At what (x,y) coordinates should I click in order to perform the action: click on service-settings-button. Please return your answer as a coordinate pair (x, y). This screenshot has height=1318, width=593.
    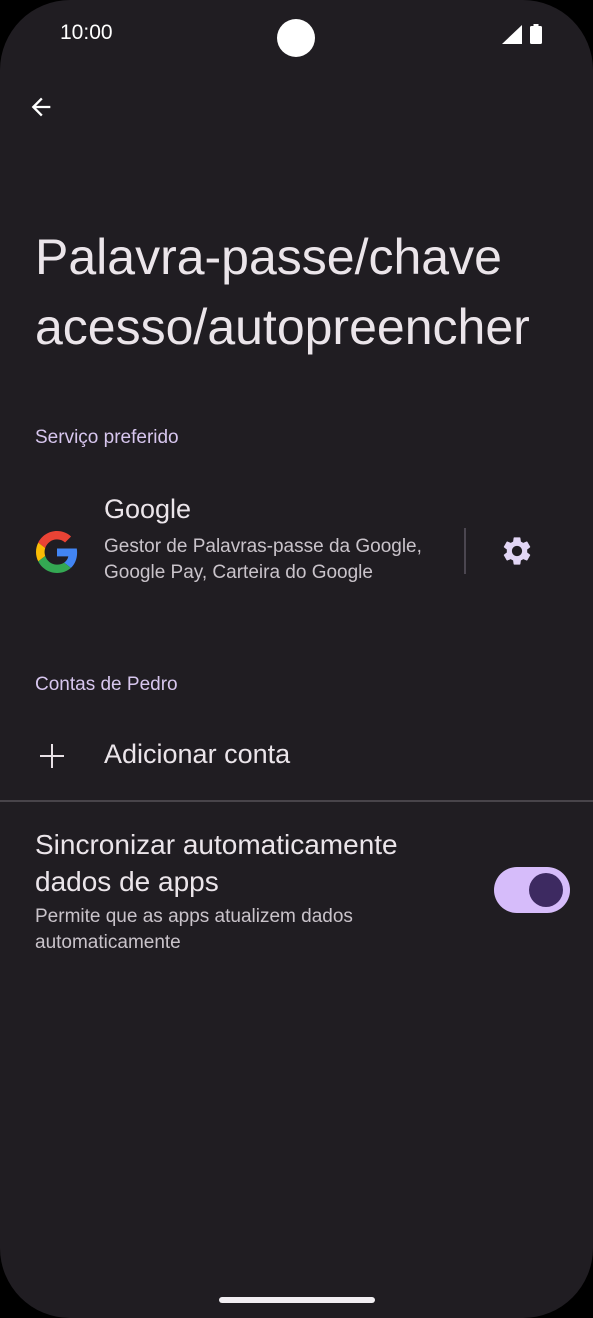
    Looking at the image, I should click on (517, 551).